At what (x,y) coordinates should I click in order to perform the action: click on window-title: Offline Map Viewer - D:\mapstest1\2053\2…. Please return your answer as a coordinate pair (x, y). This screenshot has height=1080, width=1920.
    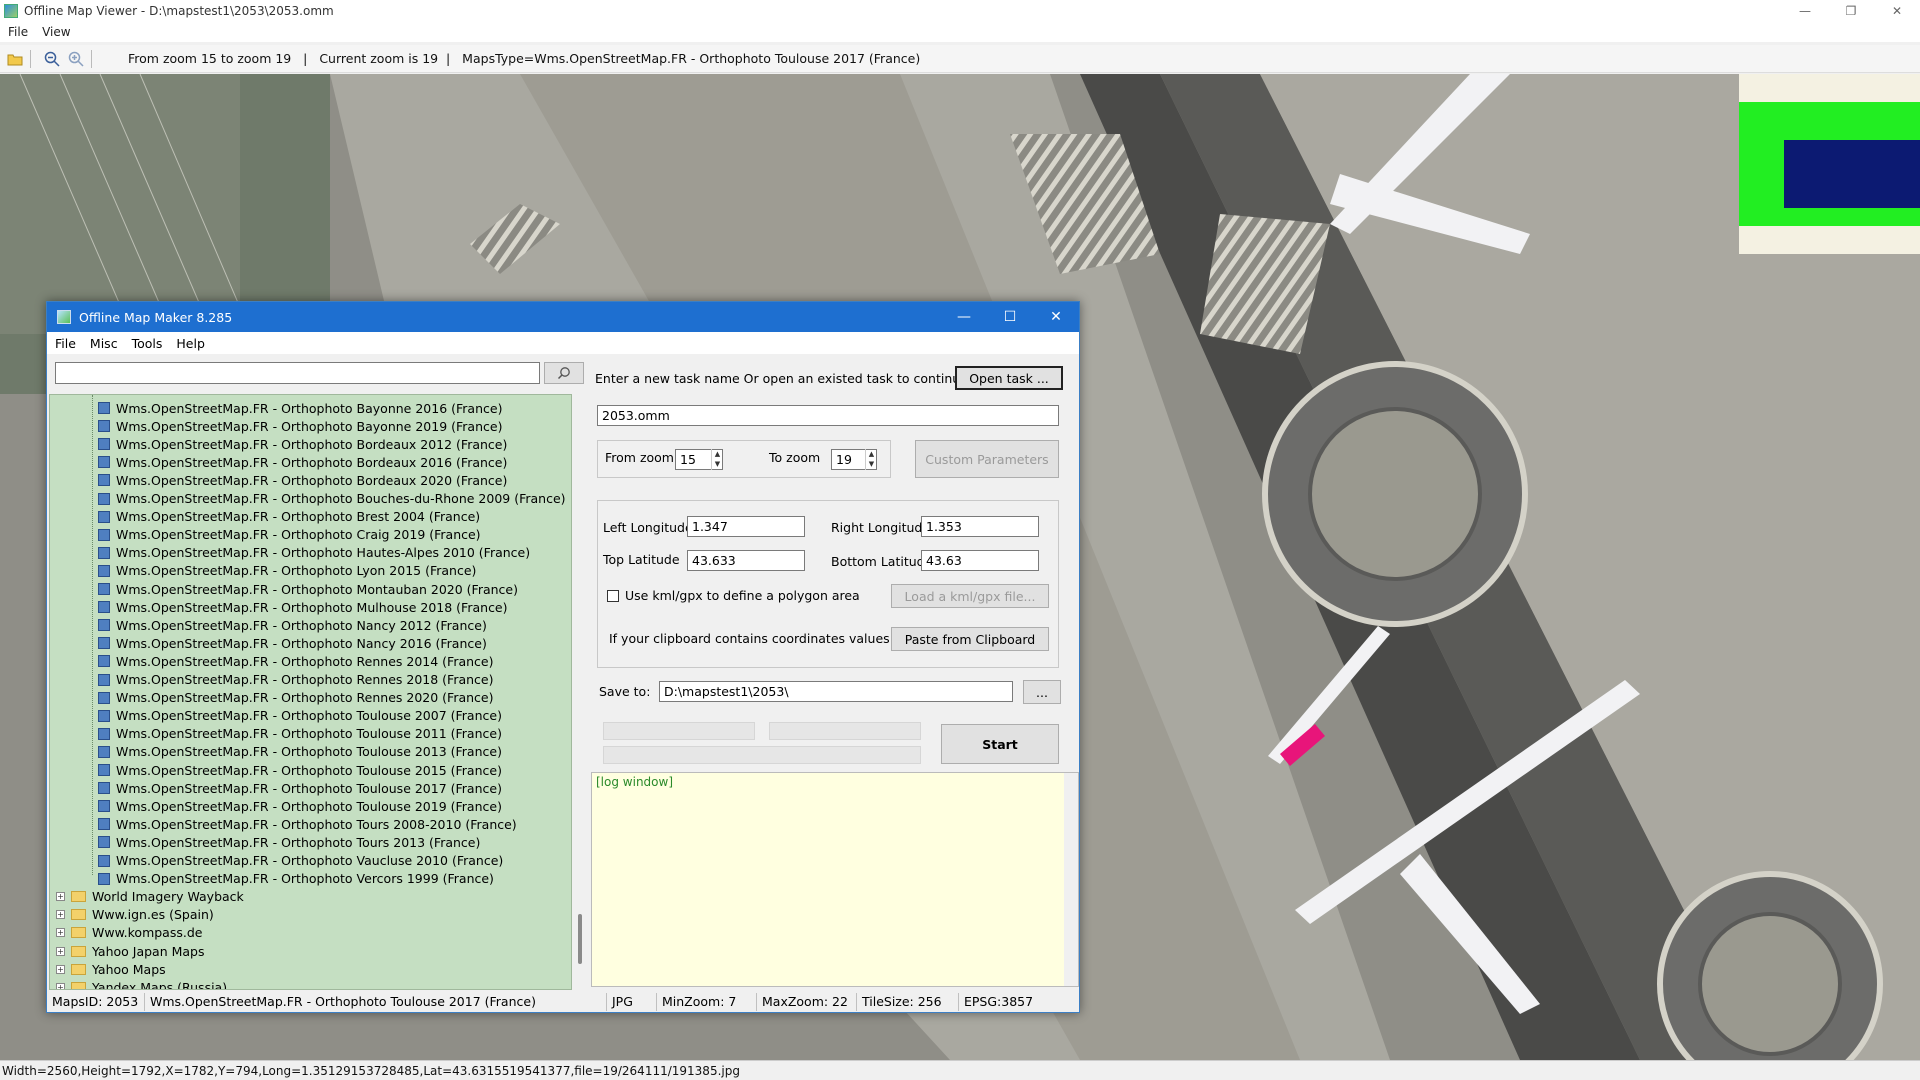
    Looking at the image, I should click on (179, 11).